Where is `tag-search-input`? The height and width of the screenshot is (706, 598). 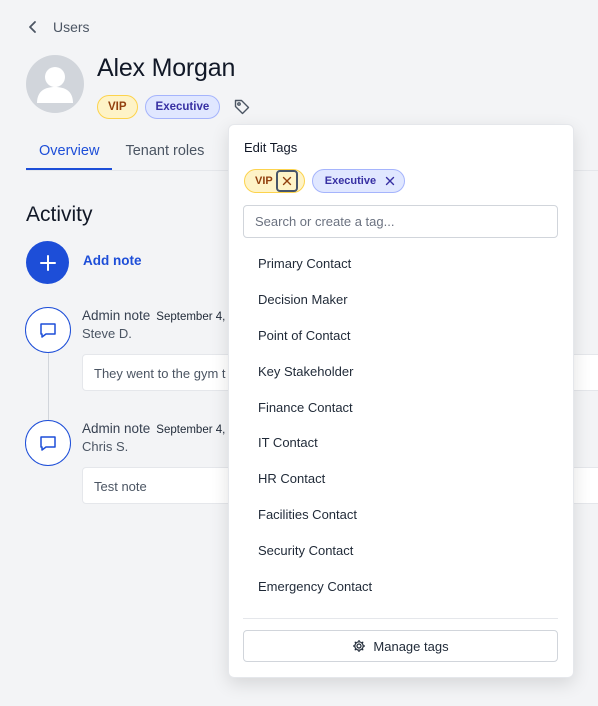
tag-search-input is located at coordinates (400, 221).